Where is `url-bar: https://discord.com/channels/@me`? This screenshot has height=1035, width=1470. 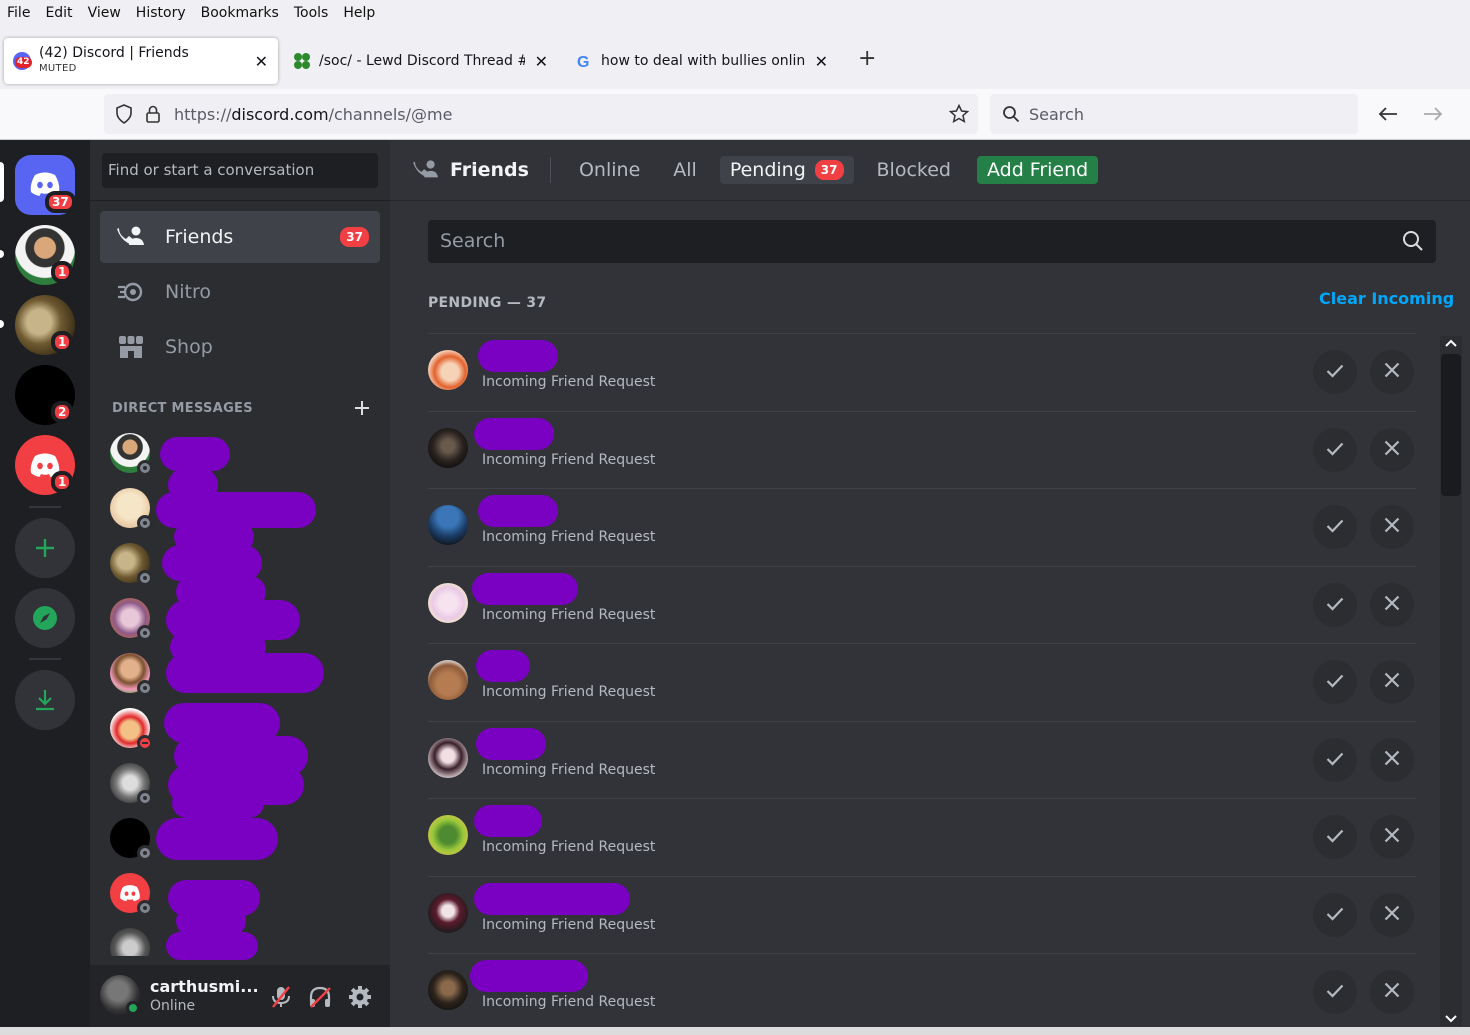
url-bar: https://discord.com/channels/@me is located at coordinates (541, 114).